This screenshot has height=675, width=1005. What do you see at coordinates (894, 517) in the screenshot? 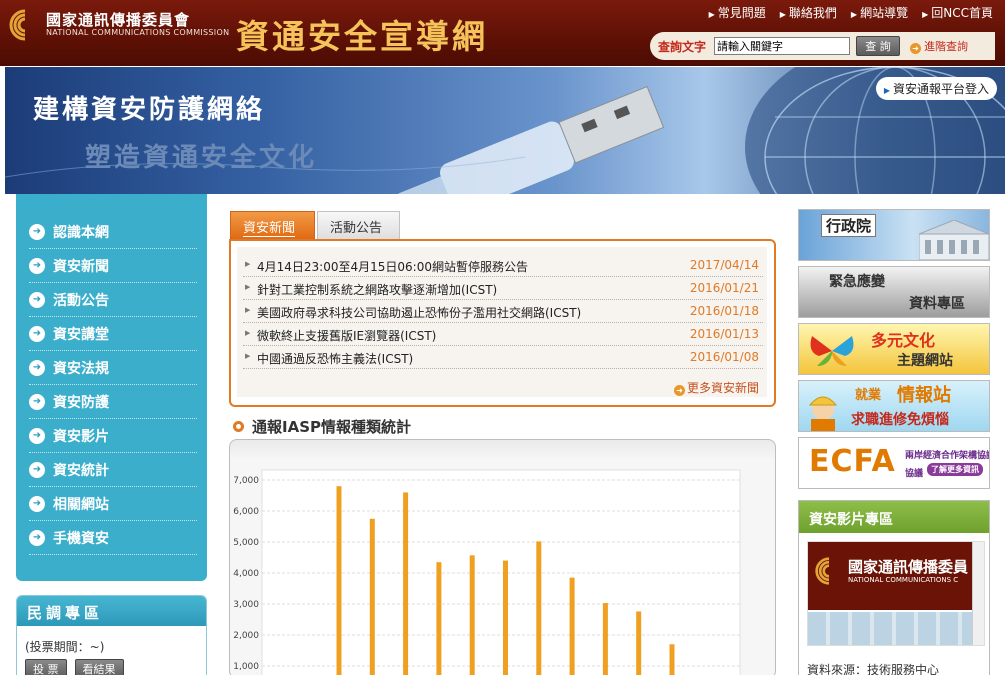
I see `video-panel-title: 資安影片專區` at bounding box center [894, 517].